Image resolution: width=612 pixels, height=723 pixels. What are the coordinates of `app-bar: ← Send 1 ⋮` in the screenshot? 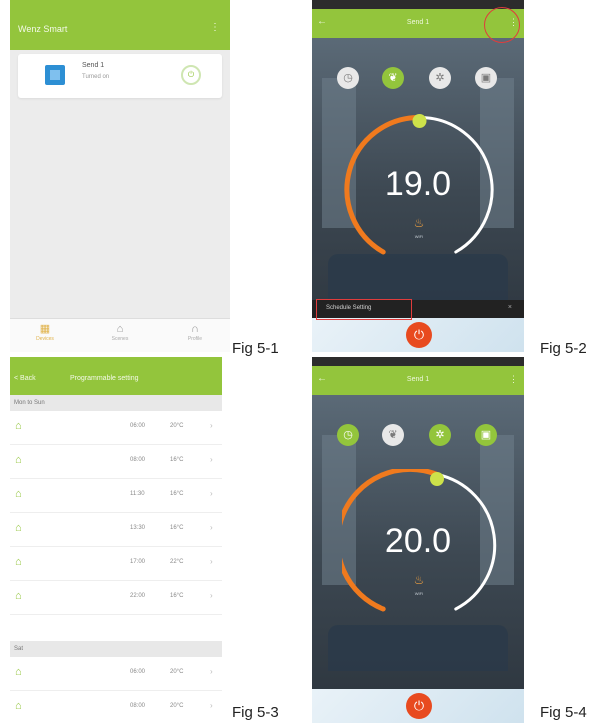 It's located at (418, 380).